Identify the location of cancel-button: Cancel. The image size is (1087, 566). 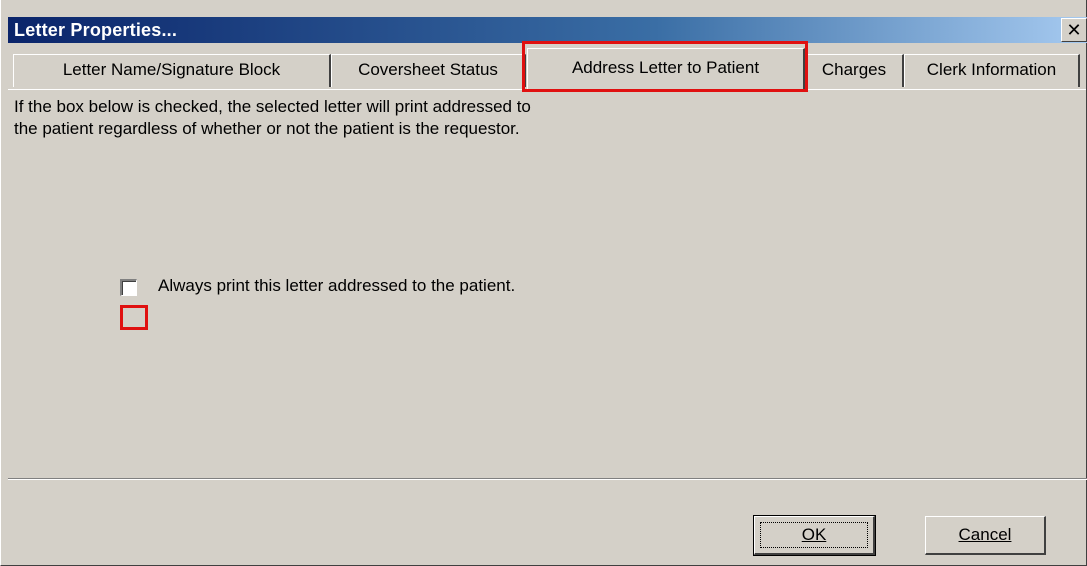
(985, 535).